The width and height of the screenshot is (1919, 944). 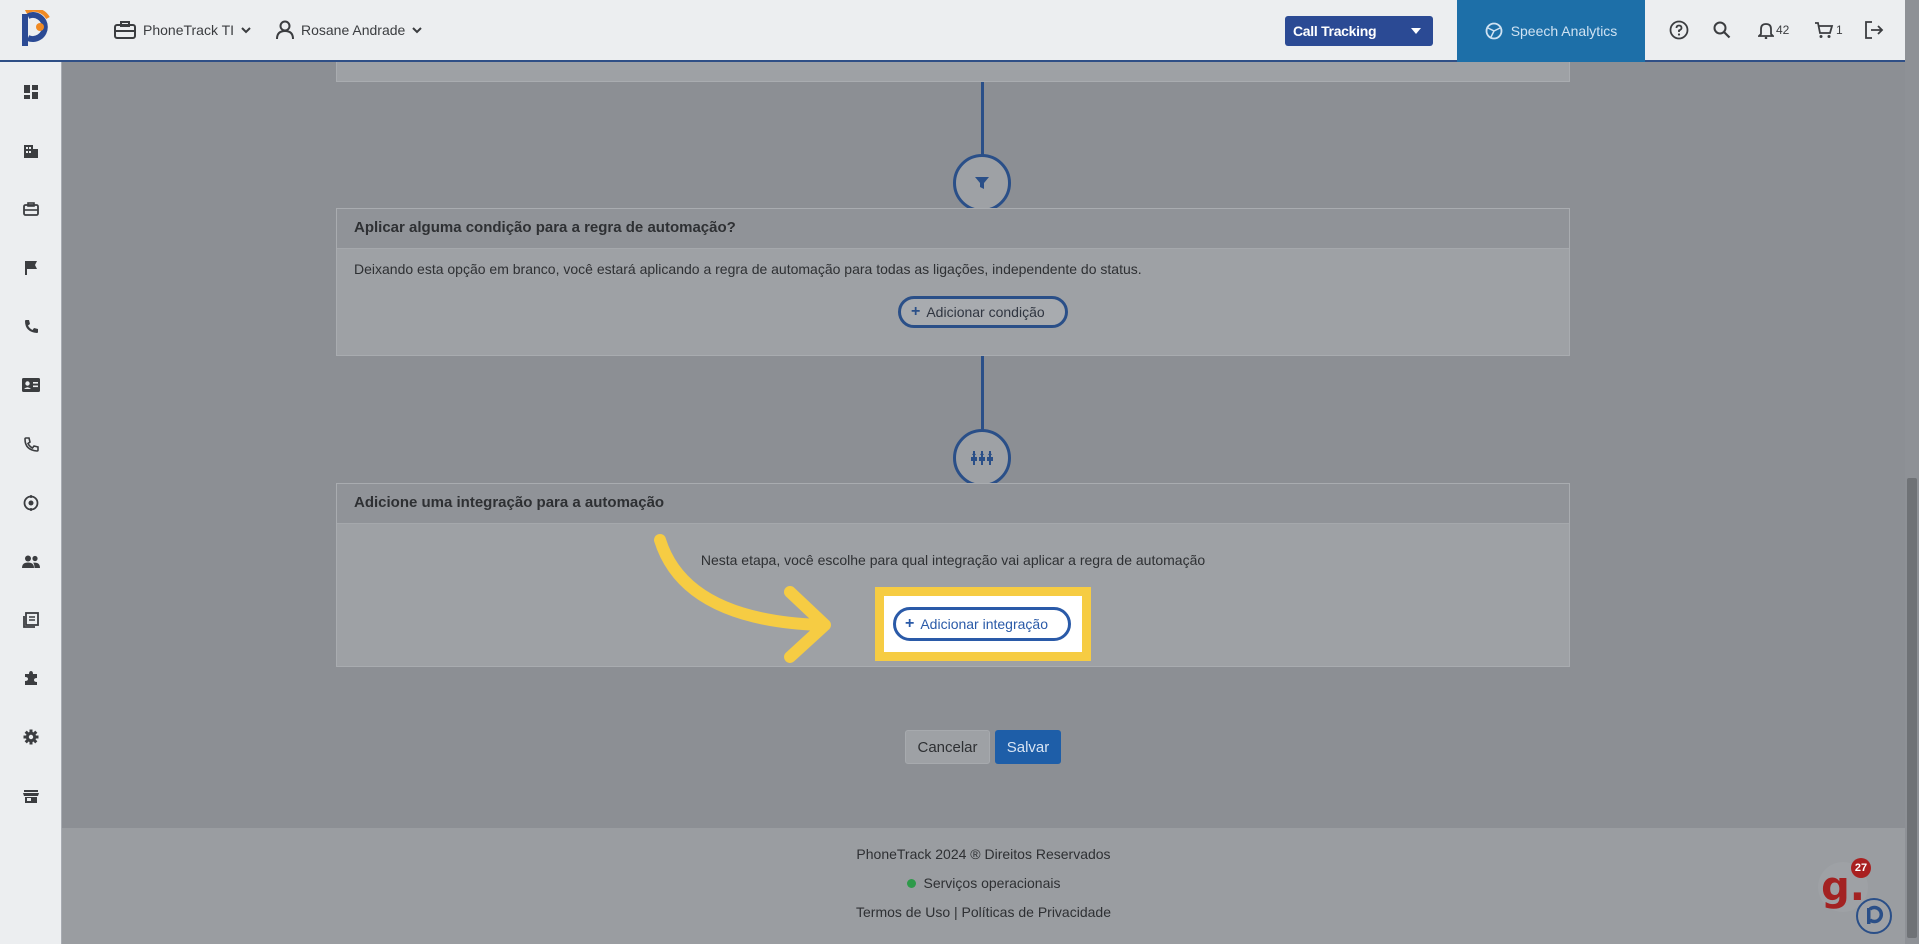 I want to click on filter-step-node, so click(x=982, y=183).